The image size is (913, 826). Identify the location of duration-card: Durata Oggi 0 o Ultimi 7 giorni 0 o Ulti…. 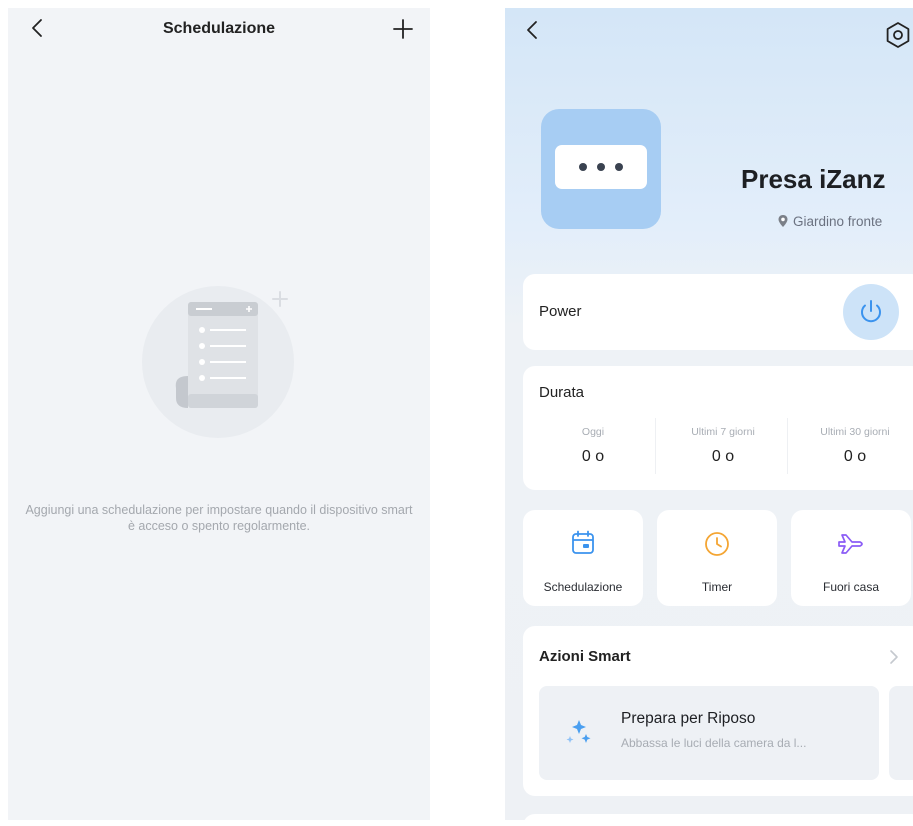
(718, 428).